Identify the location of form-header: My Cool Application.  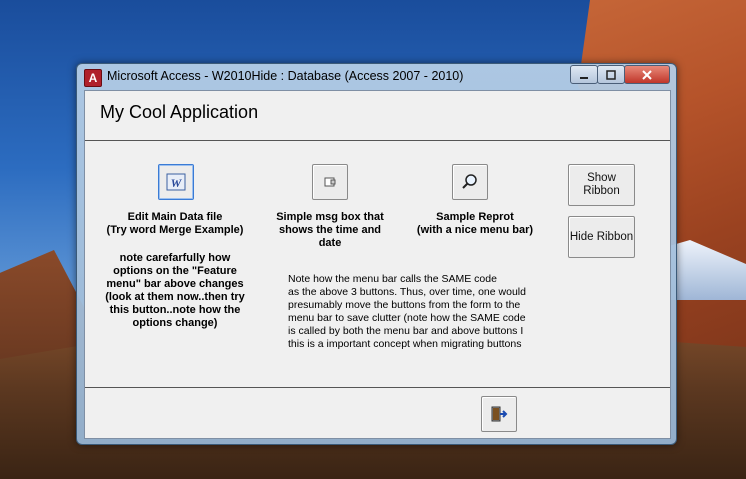
(377, 115).